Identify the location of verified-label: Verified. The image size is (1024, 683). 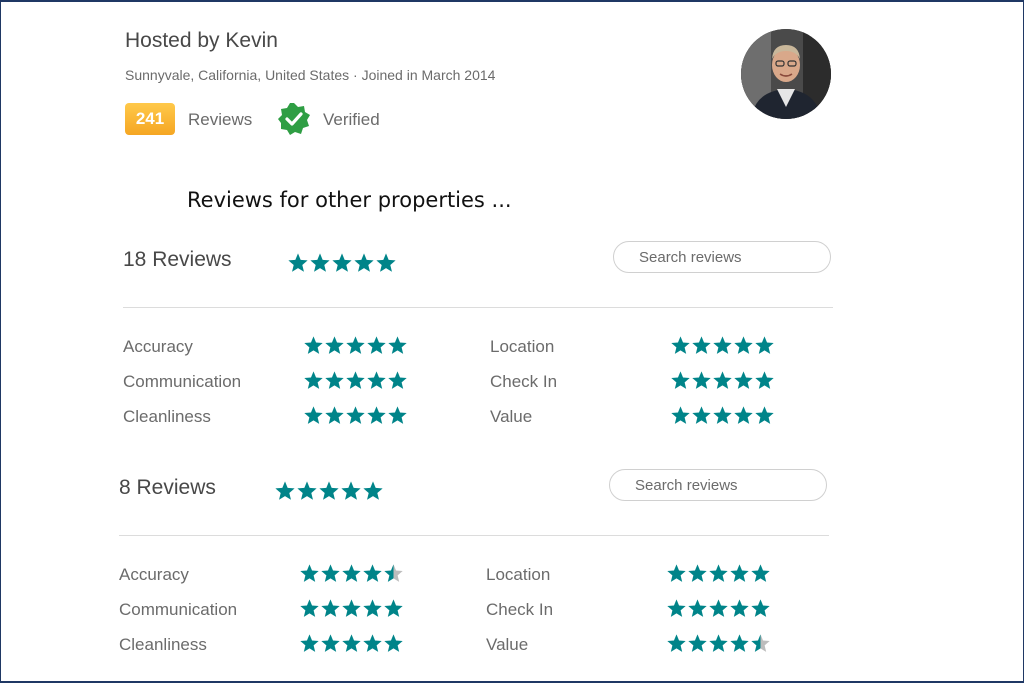
(351, 119).